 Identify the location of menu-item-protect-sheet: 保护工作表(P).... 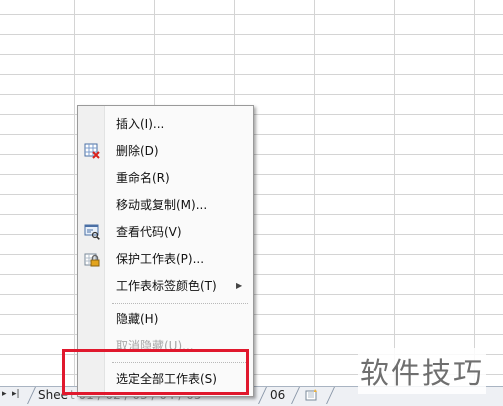
(165, 259).